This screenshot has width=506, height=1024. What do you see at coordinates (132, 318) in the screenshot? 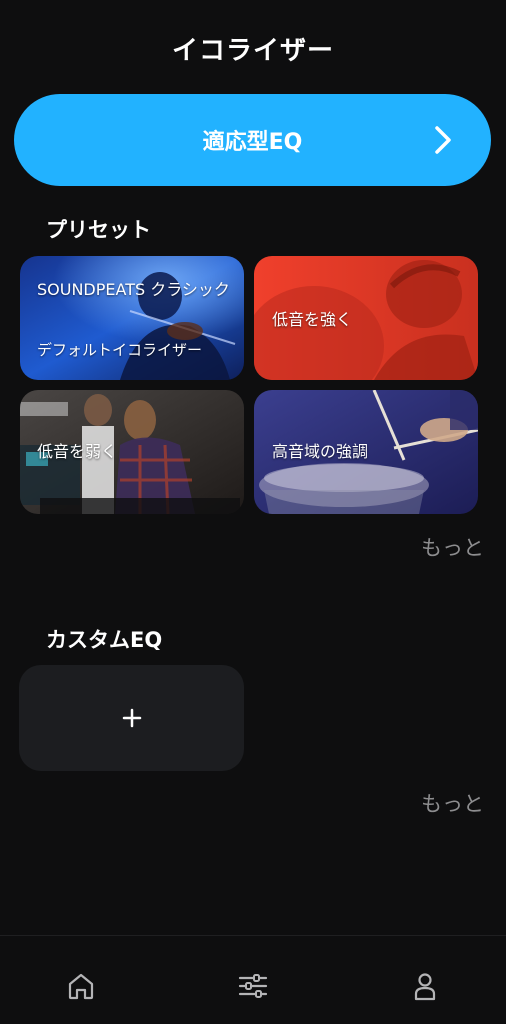
I see `preset-card-soundpeats-classic: SOUNDPEATS クラシック デフォルトイコライザー` at bounding box center [132, 318].